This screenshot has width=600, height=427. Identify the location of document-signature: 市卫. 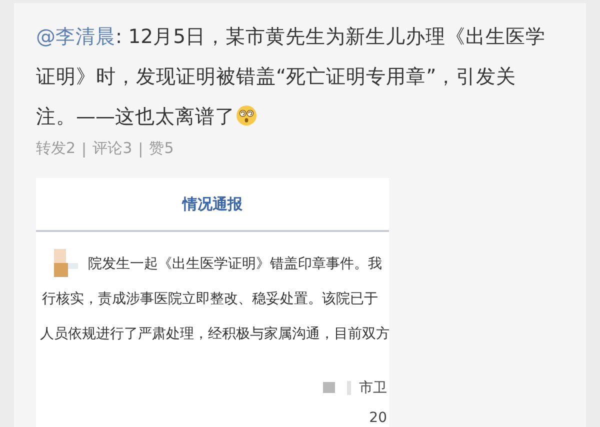
(373, 388).